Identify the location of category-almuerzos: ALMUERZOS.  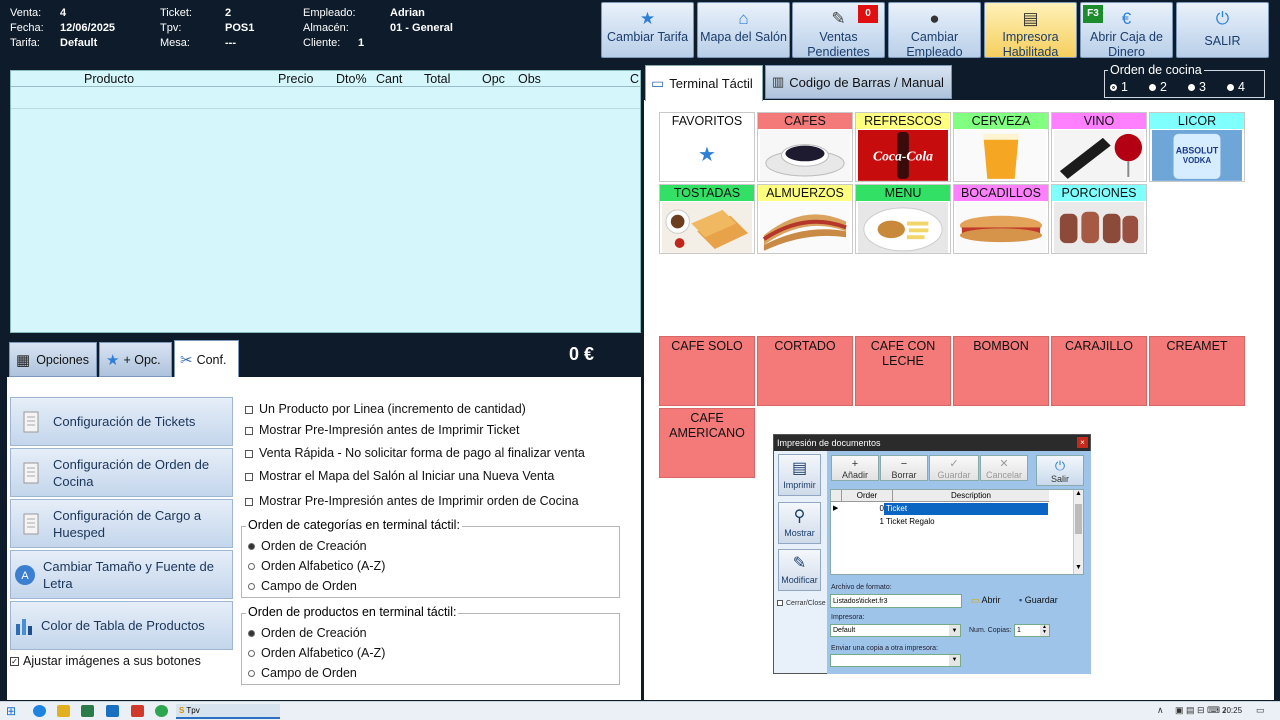
(805, 219).